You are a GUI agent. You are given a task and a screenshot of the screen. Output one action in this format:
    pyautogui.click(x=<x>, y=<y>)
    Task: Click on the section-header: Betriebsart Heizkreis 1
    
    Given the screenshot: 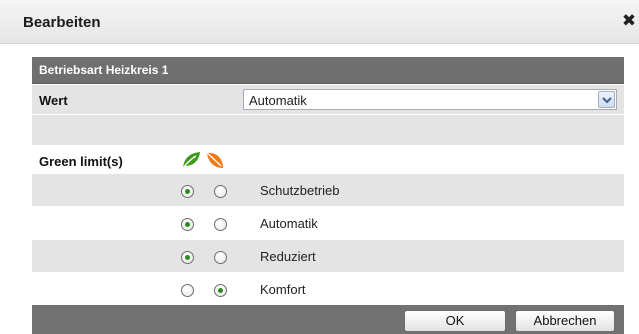 What is the action you would take?
    pyautogui.click(x=328, y=70)
    